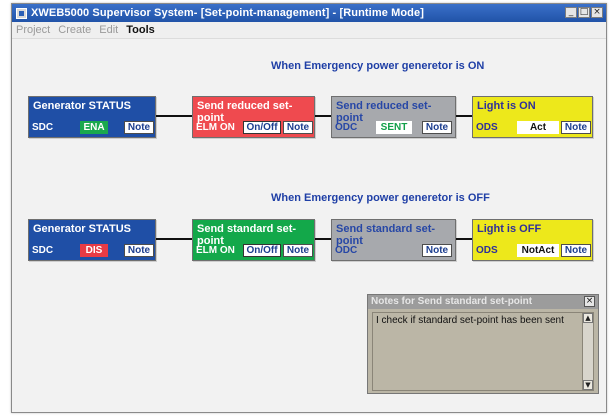  I want to click on block-send-reduced-setpoint-odc: Send reduced set-point ODC SENT Note, so click(393, 117).